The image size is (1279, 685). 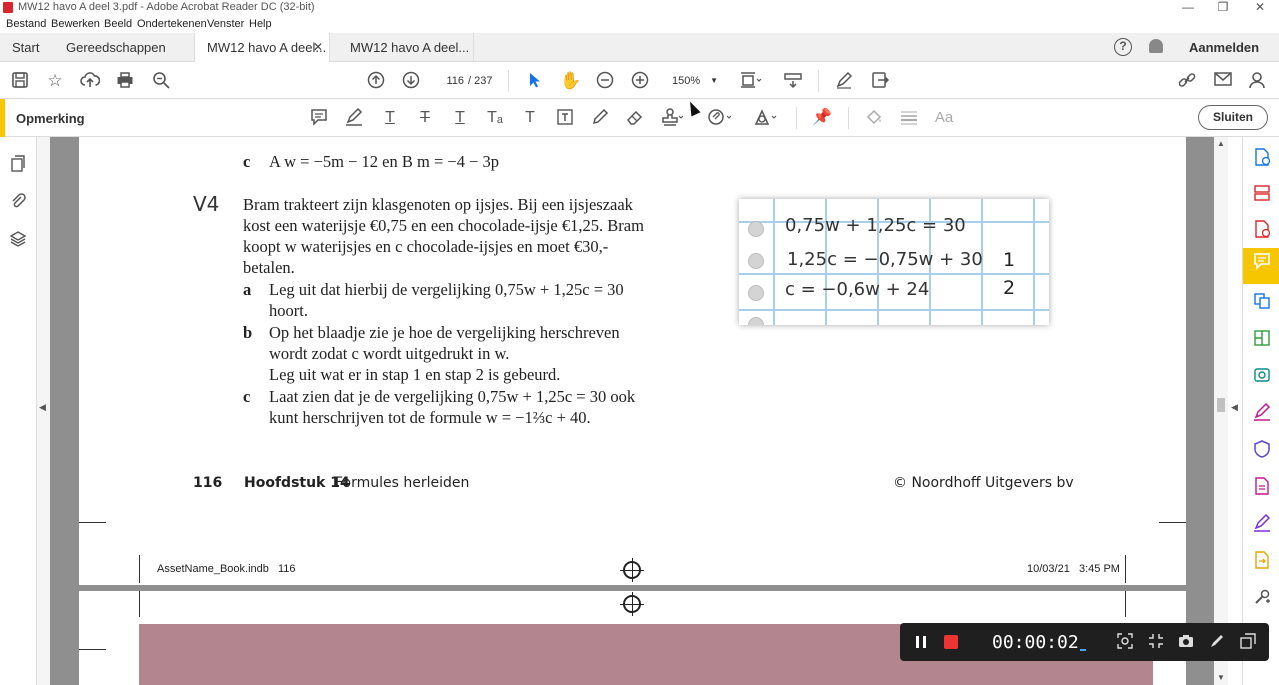 What do you see at coordinates (944, 118) in the screenshot?
I see `font-size-icon: Aa` at bounding box center [944, 118].